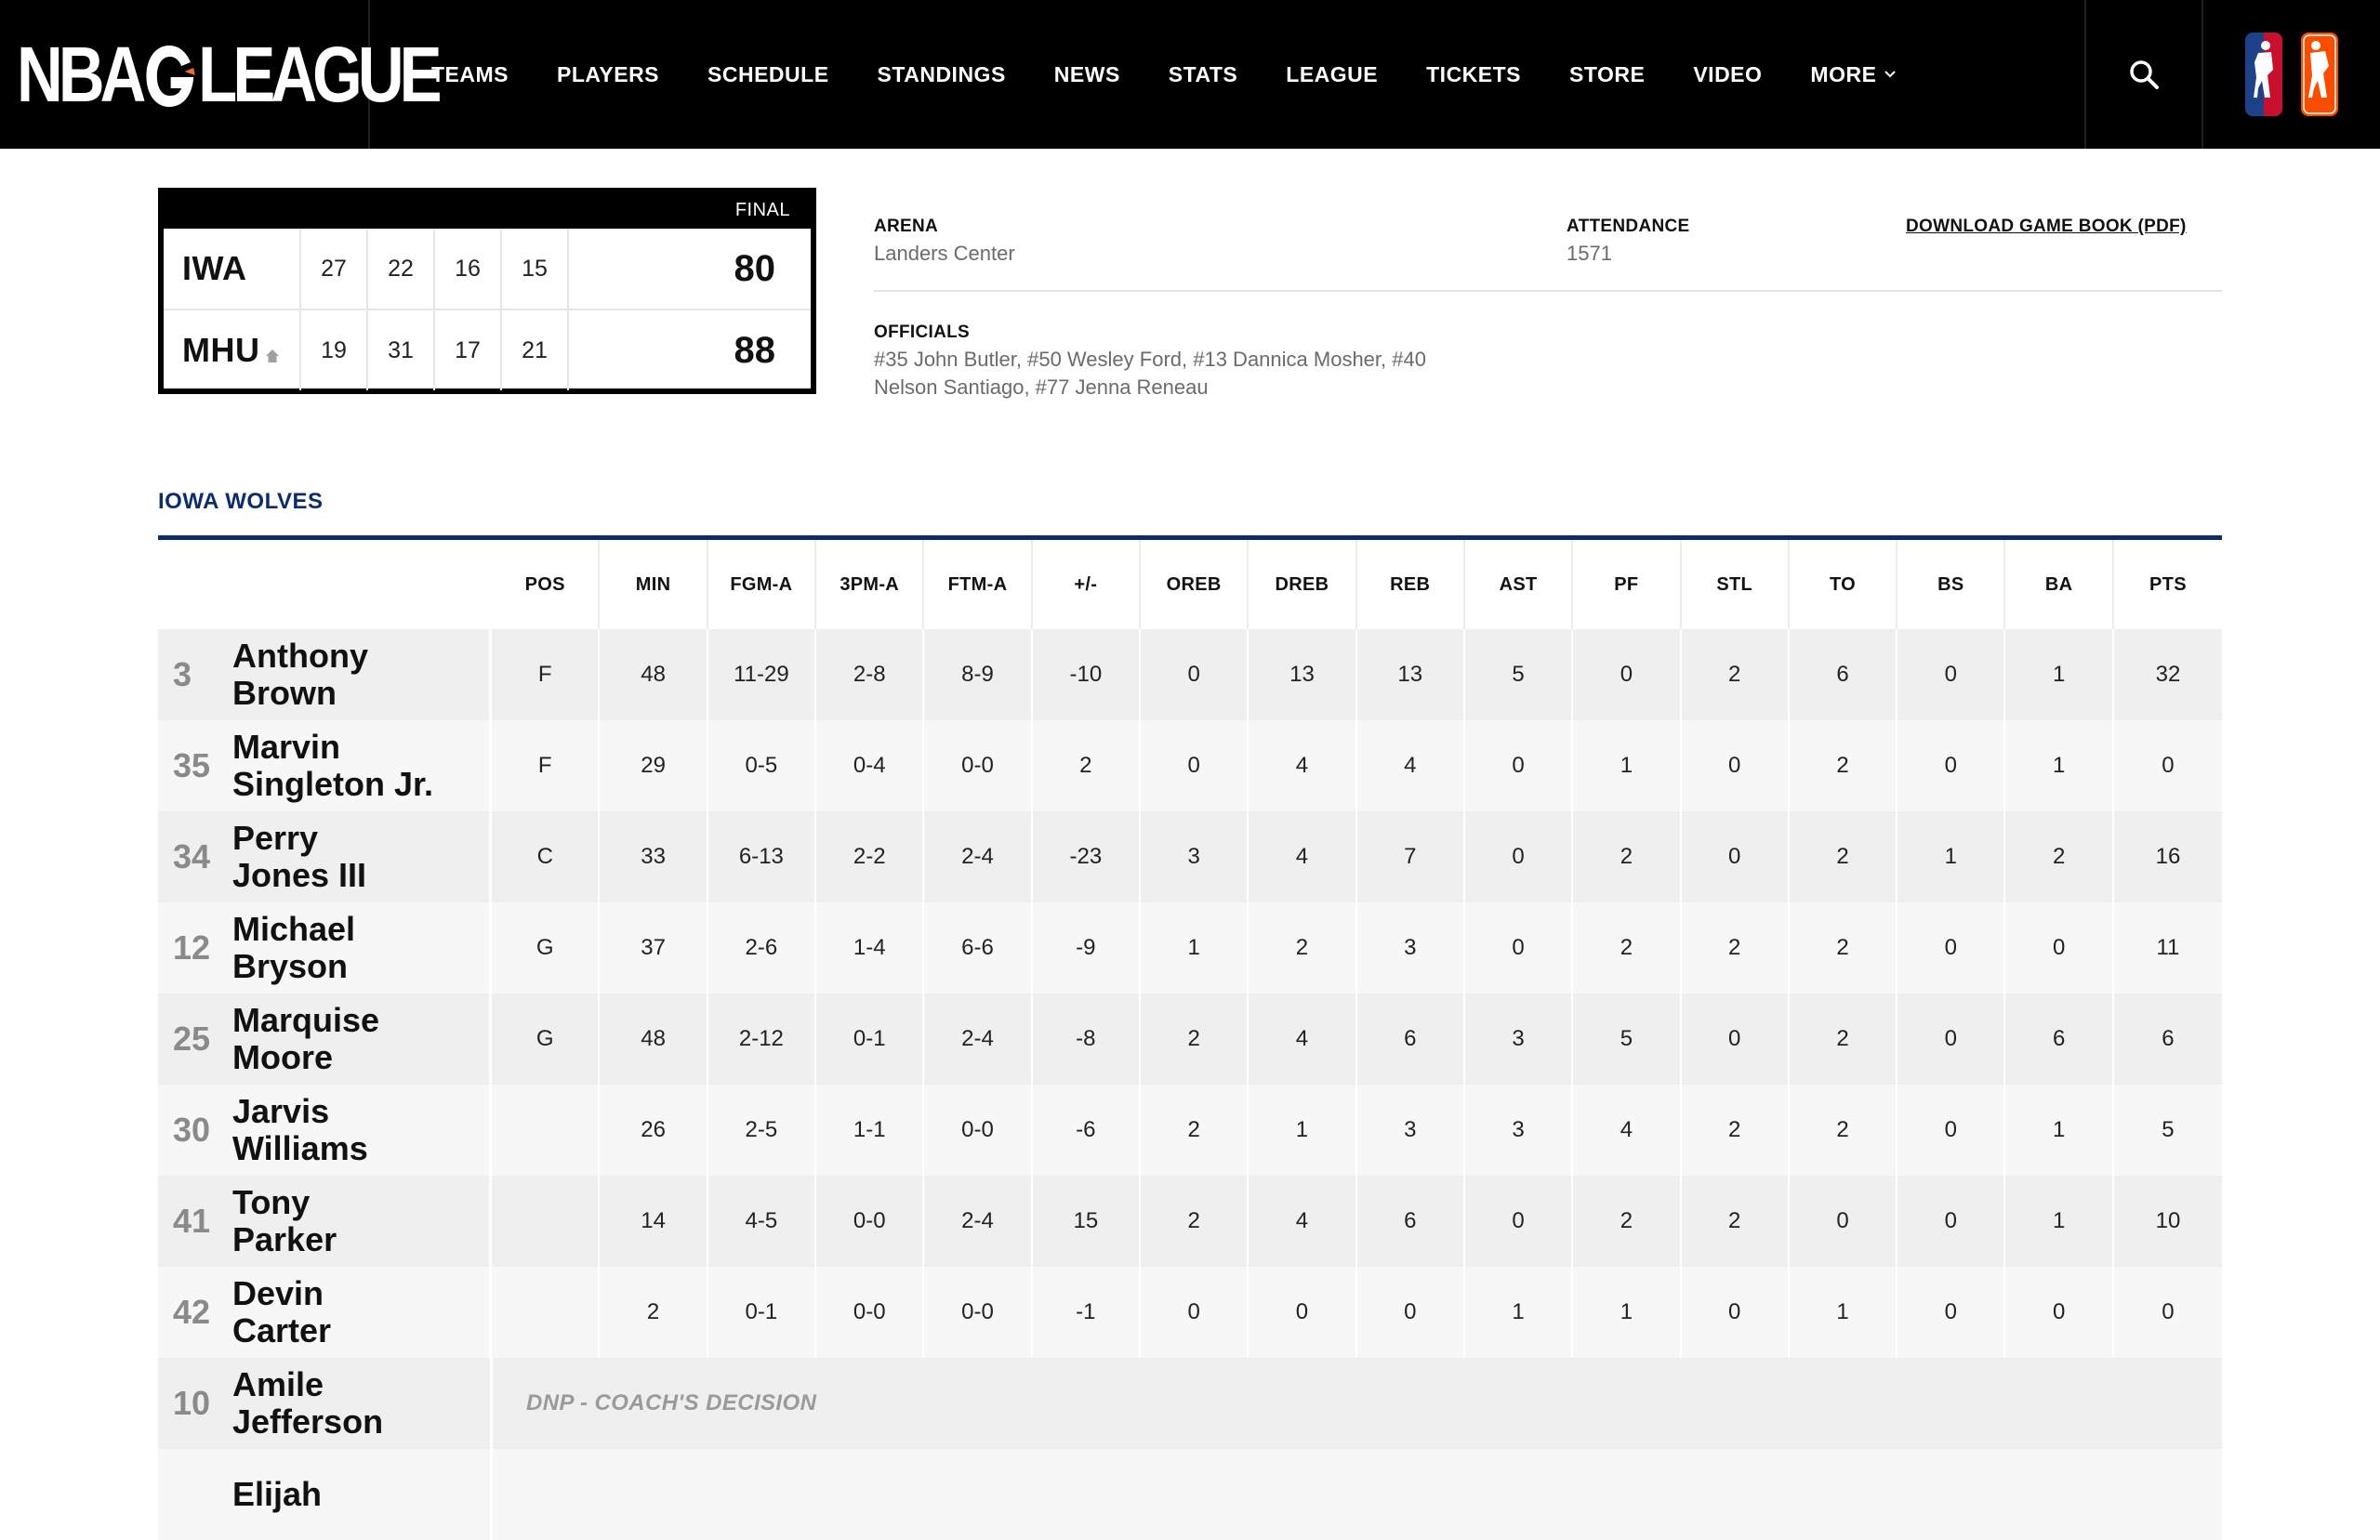 The image size is (2380, 1540). I want to click on nav-players: PLAYERS, so click(608, 74).